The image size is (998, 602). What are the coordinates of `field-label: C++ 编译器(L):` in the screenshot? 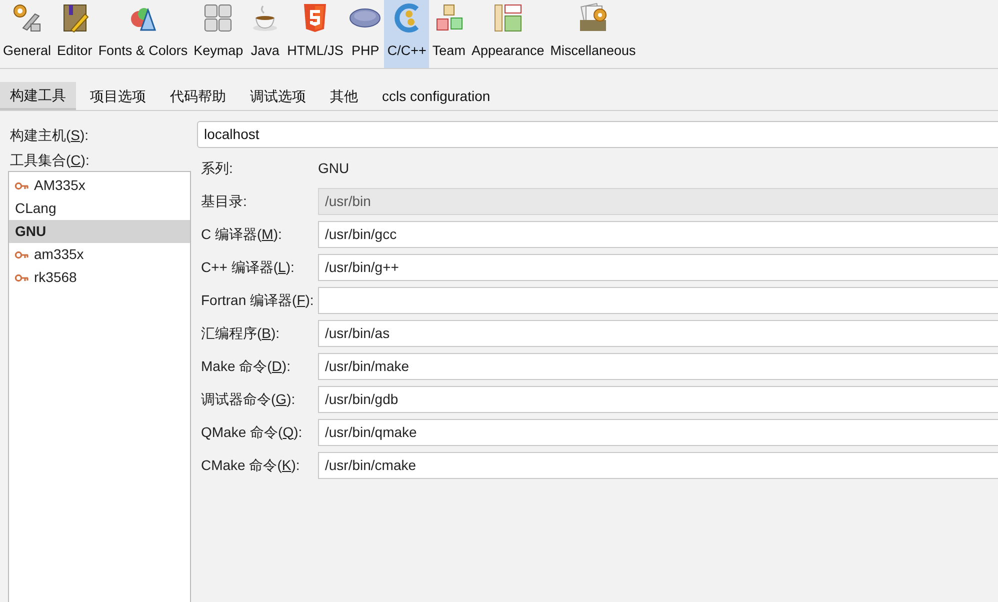 It's located at (247, 266).